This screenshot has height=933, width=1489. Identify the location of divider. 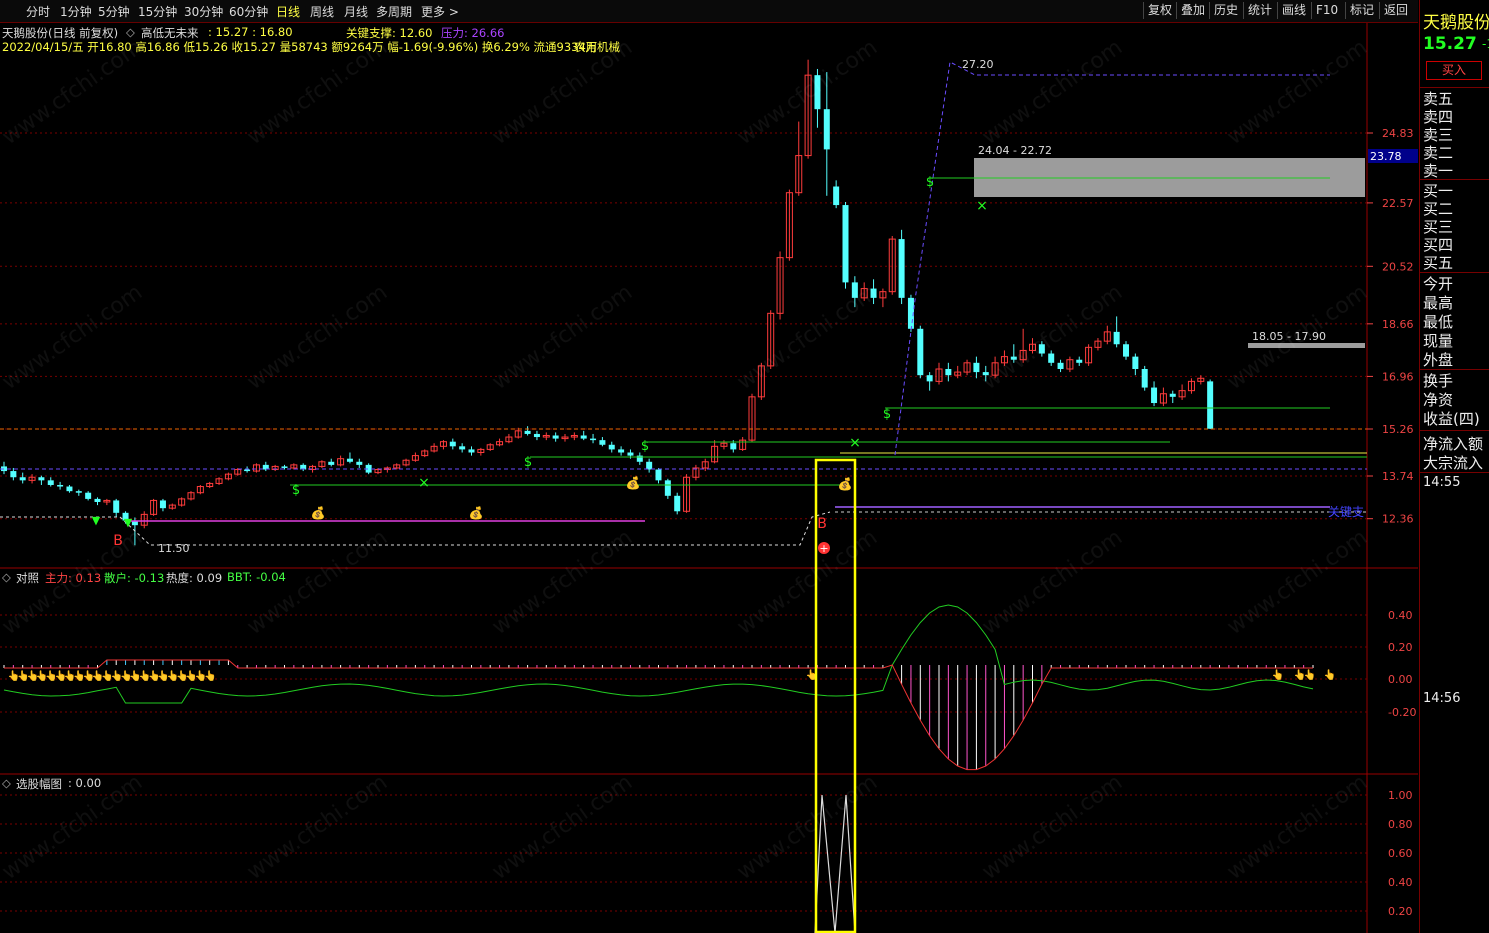
(1454, 430).